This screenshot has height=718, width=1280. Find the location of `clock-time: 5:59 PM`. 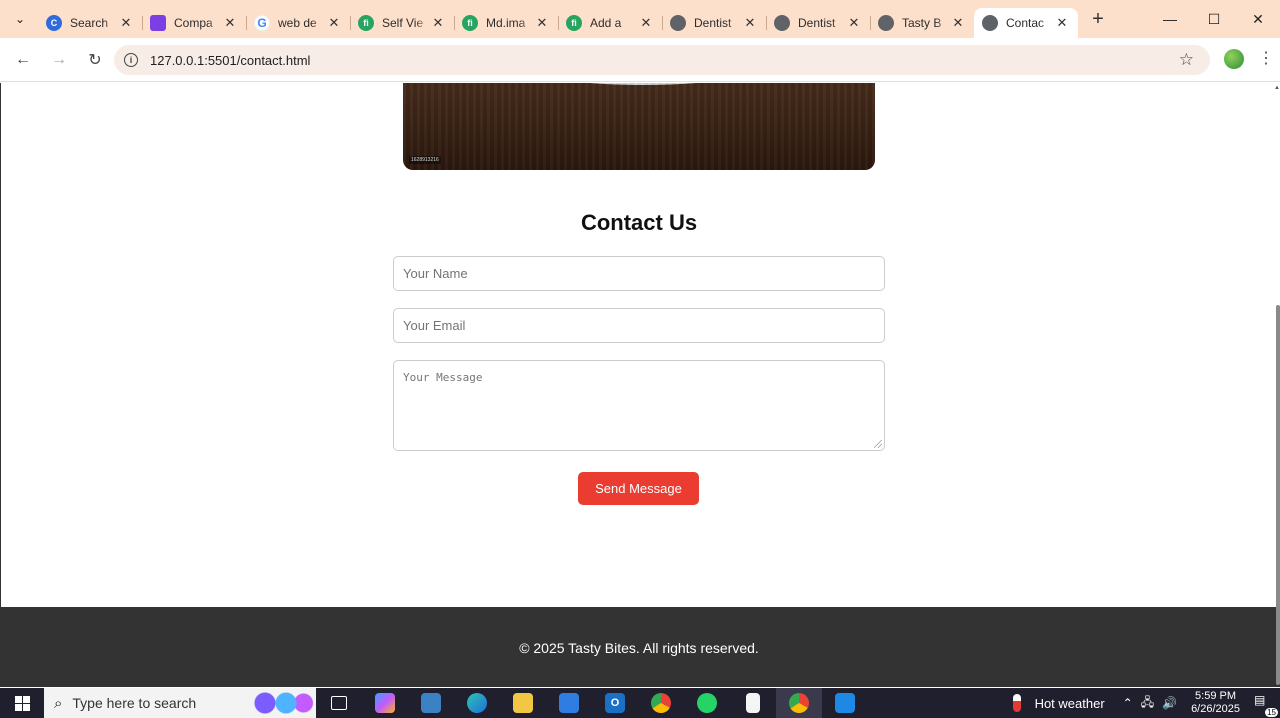

clock-time: 5:59 PM is located at coordinates (1216, 696).